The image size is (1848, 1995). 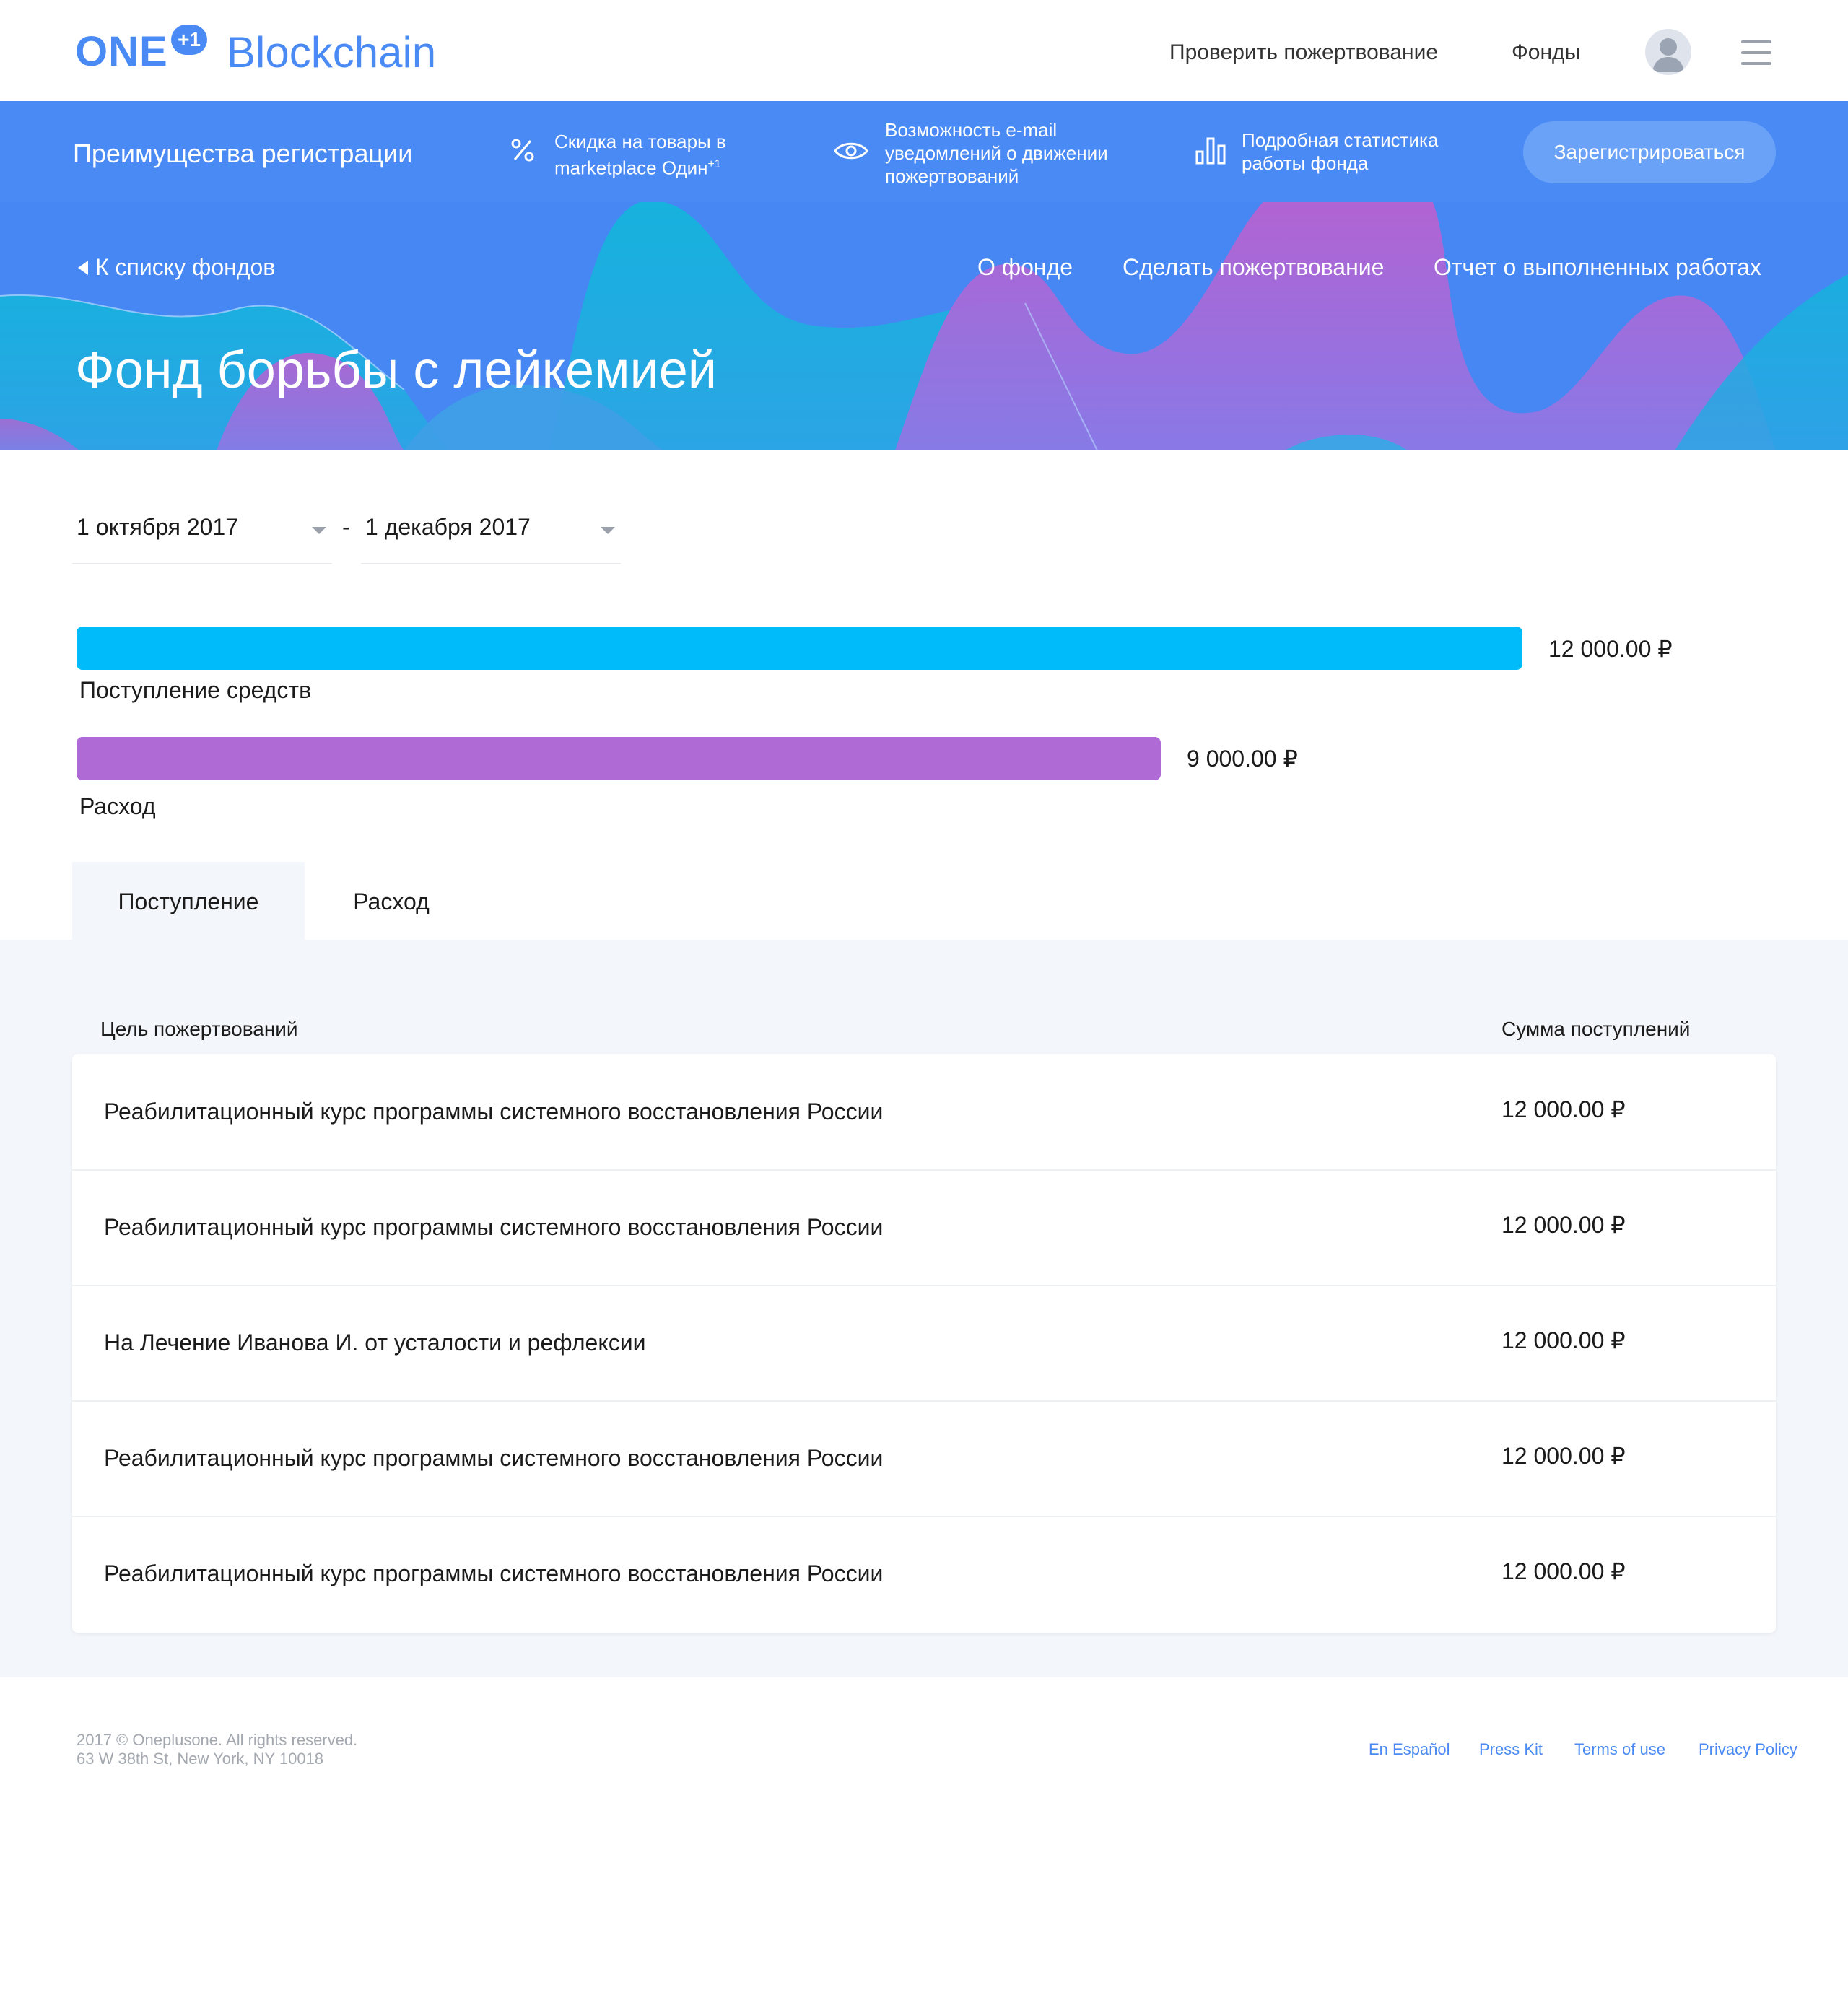 I want to click on expense-bar-value: 9 000.00 ₽, so click(x=1242, y=759).